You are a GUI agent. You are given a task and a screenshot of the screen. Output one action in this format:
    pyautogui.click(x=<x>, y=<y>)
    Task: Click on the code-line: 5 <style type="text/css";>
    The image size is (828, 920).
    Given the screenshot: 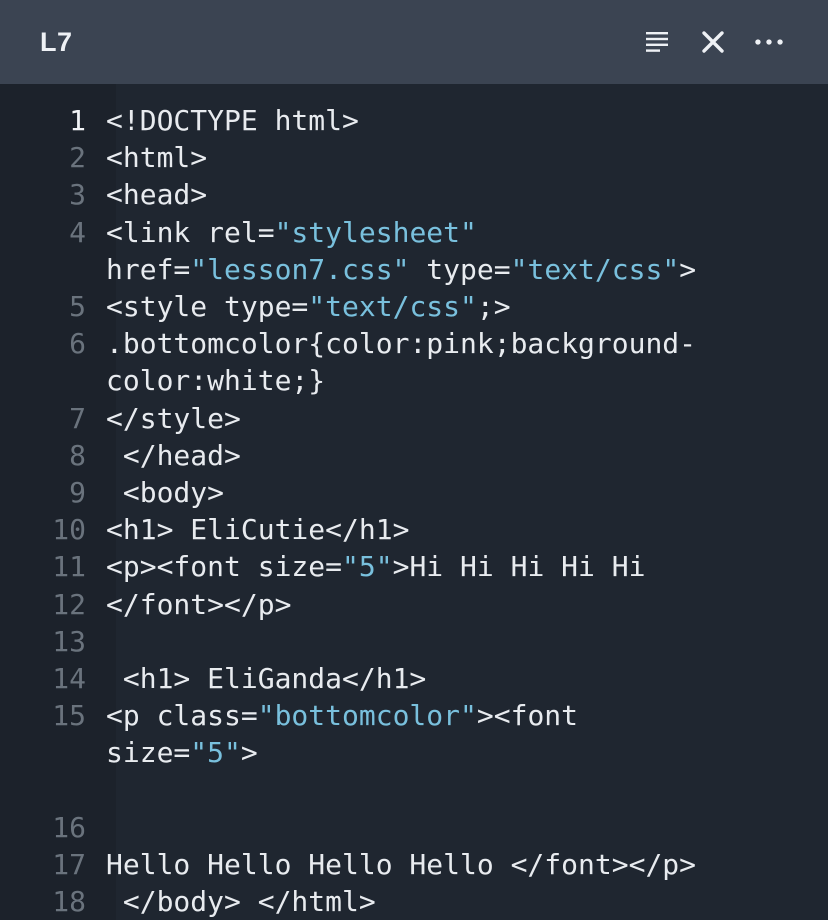 What is the action you would take?
    pyautogui.click(x=414, y=306)
    